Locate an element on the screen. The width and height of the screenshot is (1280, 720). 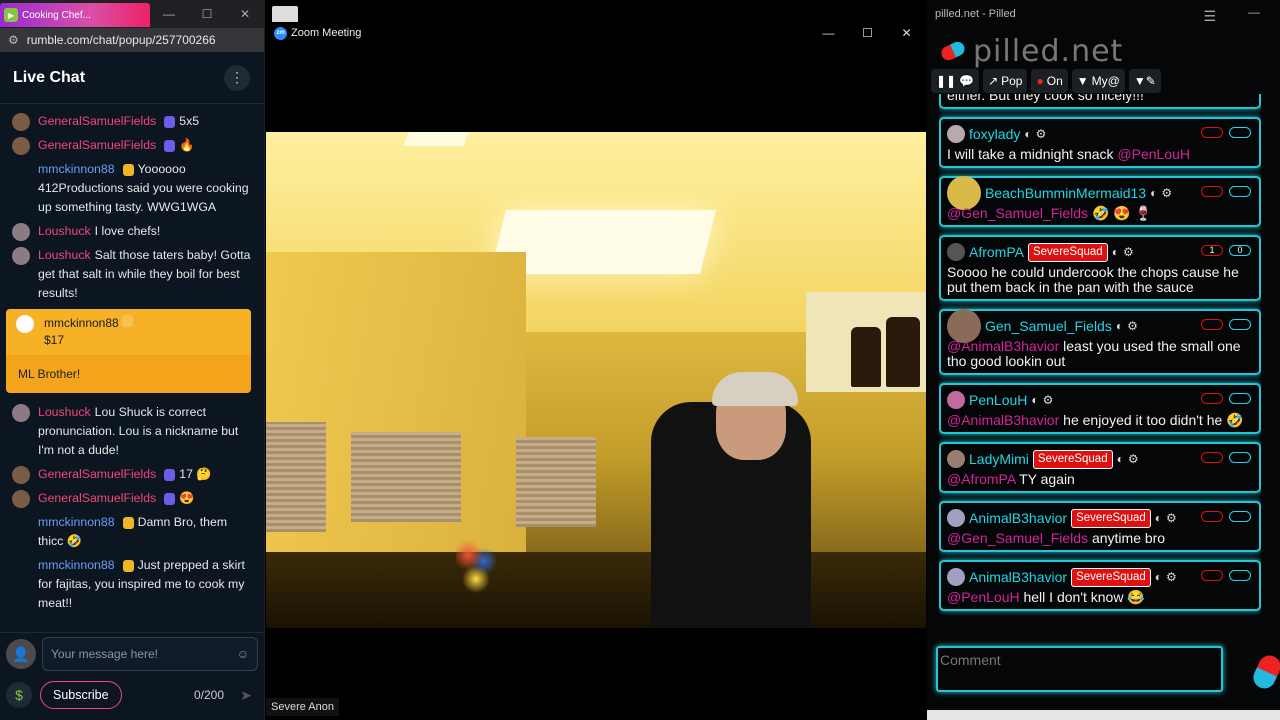
username: PenLouH is located at coordinates (998, 400).